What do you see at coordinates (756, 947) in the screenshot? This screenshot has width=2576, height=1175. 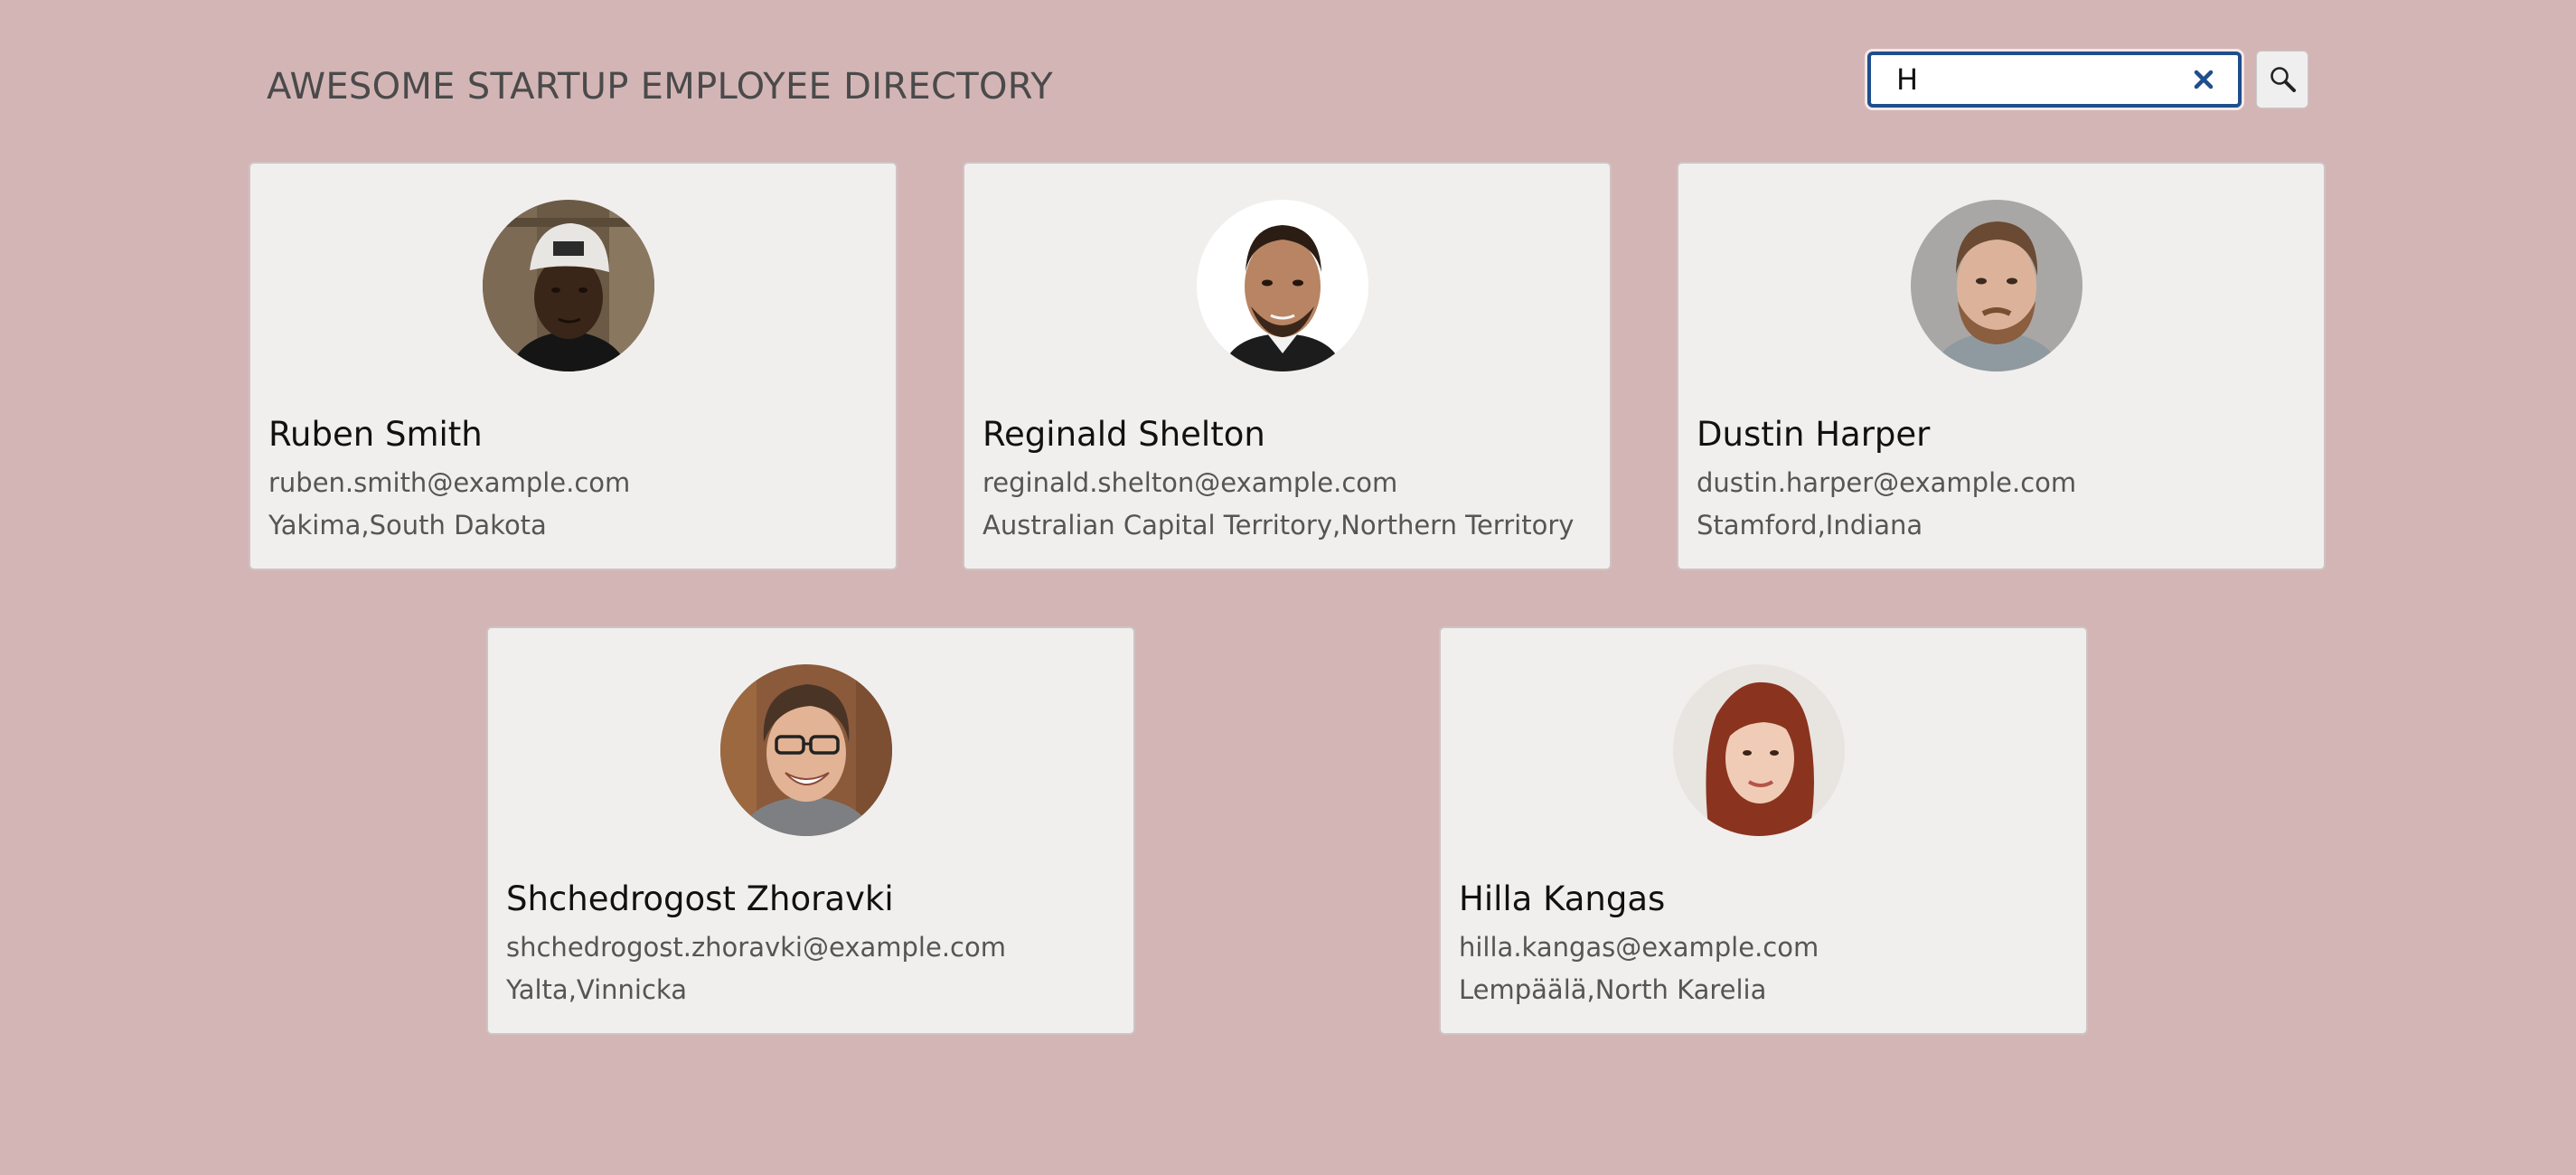 I see `employee-email: shchedrogost.zhoravki@example.com` at bounding box center [756, 947].